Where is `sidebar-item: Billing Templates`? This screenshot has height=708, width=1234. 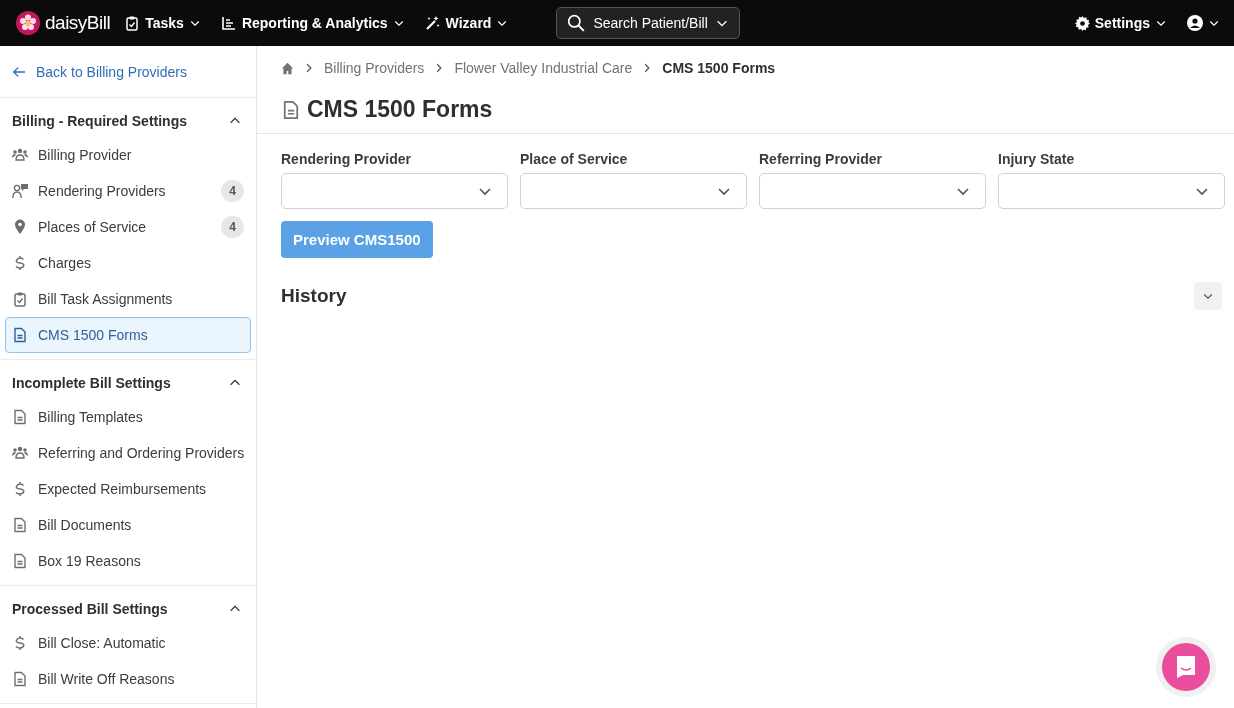 sidebar-item: Billing Templates is located at coordinates (128, 417).